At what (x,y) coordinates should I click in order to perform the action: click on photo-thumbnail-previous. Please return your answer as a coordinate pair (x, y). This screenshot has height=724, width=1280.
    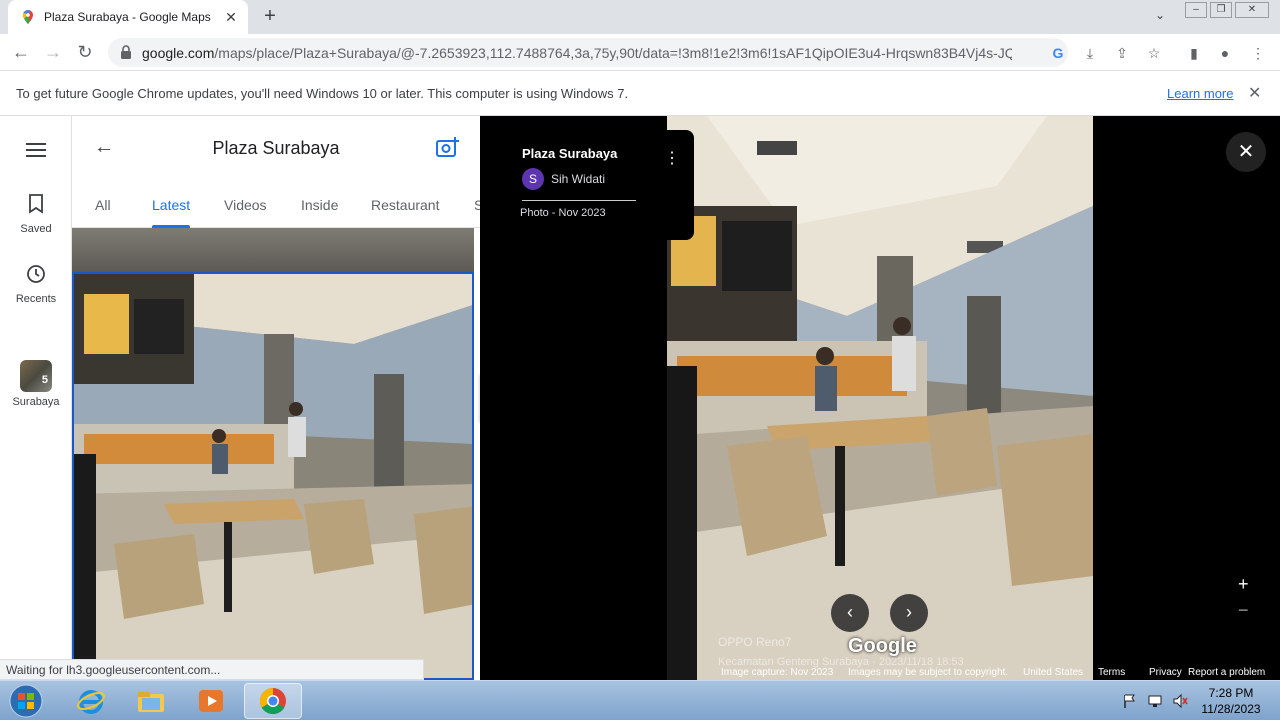
    Looking at the image, I should click on (273, 250).